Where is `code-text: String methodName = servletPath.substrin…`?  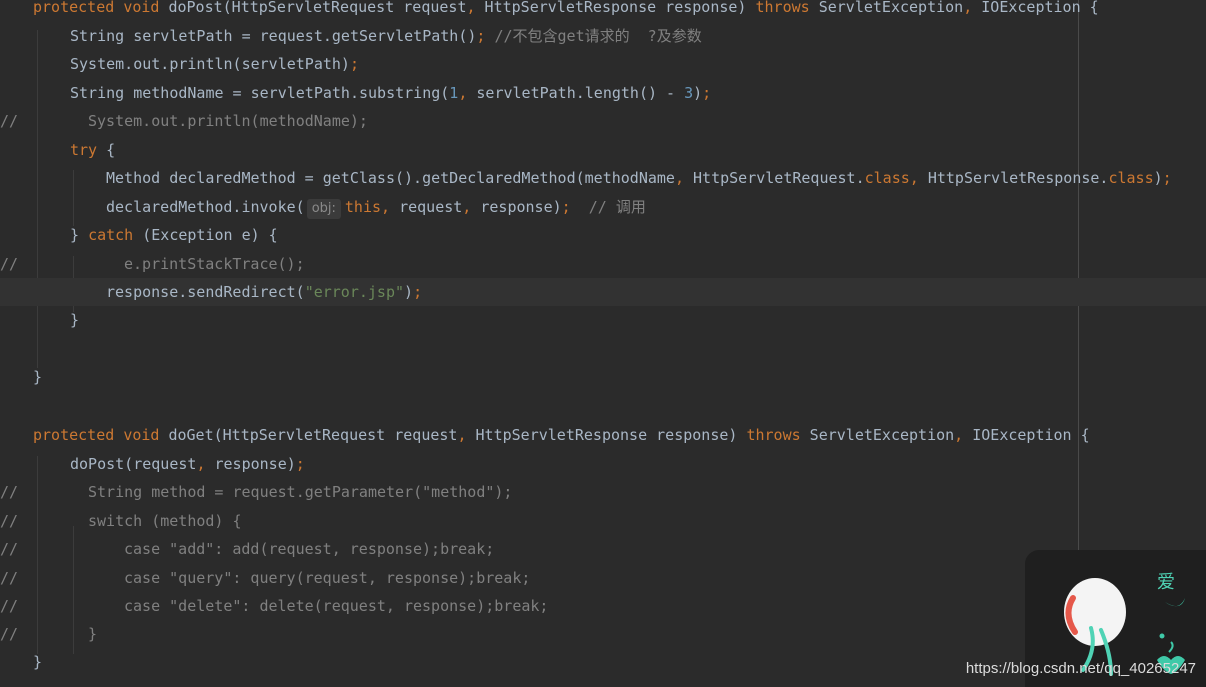
code-text: String methodName = servletPath.substrin… is located at coordinates (390, 93).